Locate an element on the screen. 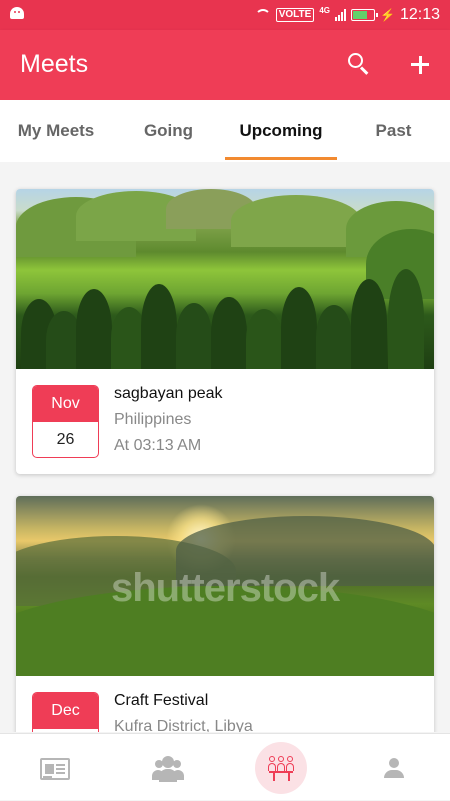 The width and height of the screenshot is (450, 801). meet-title: sagbayan peak is located at coordinates (168, 393).